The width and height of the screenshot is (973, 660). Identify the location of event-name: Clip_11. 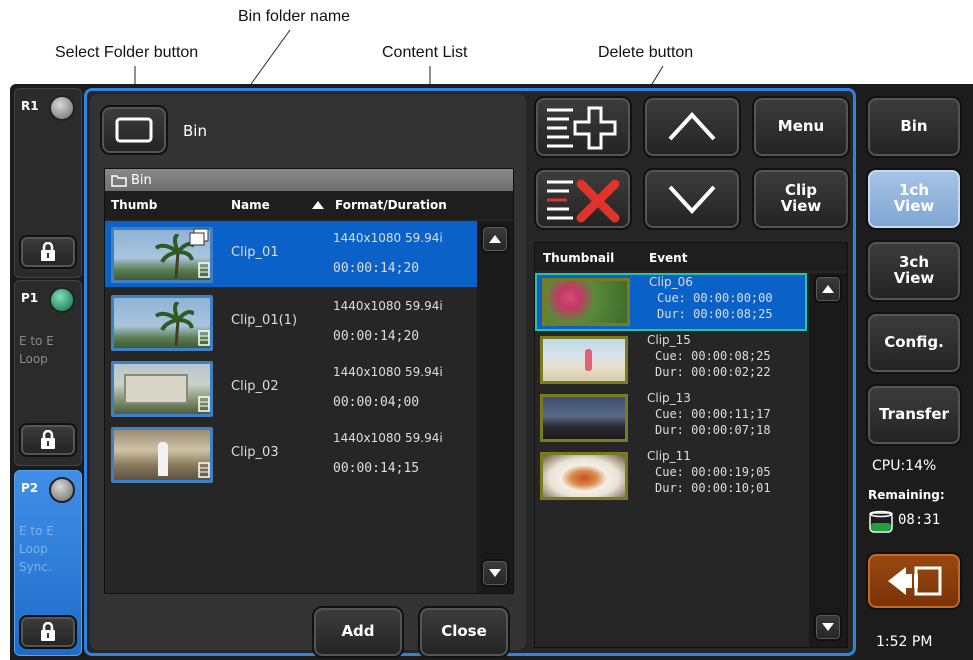
(669, 456).